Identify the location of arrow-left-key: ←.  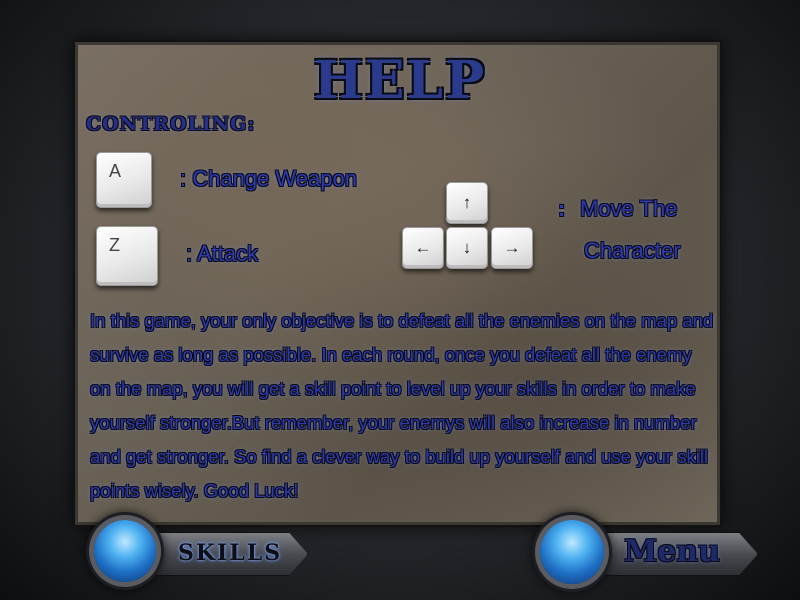
(423, 248).